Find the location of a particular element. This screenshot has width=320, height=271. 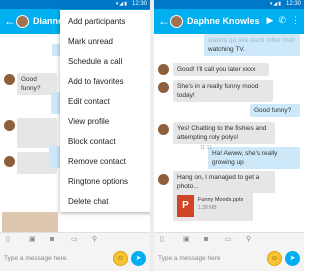

file-attachment: P Funny Moods.pptx 1.38 MB is located at coordinates (213, 206).